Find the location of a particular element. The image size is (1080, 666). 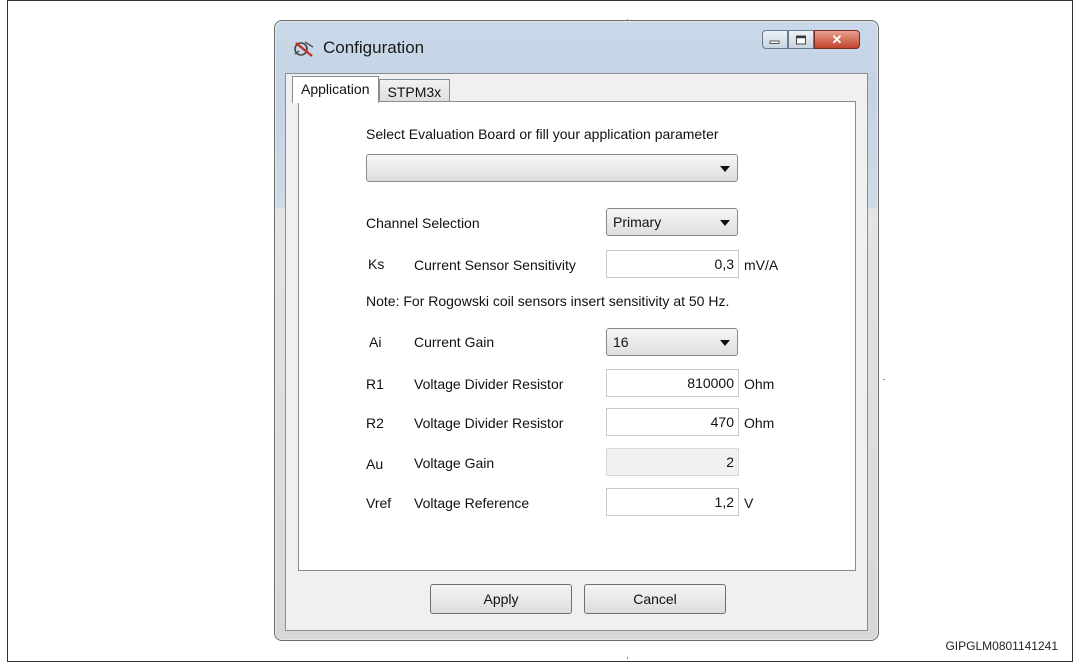

r2-input: 470 is located at coordinates (672, 422).